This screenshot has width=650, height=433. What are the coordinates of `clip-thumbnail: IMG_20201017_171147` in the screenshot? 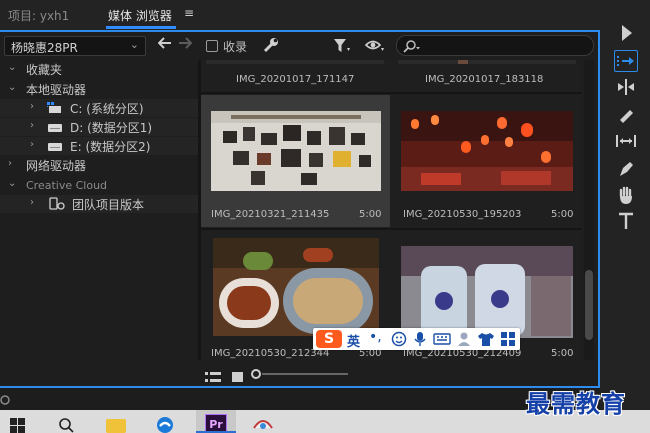 It's located at (295, 77).